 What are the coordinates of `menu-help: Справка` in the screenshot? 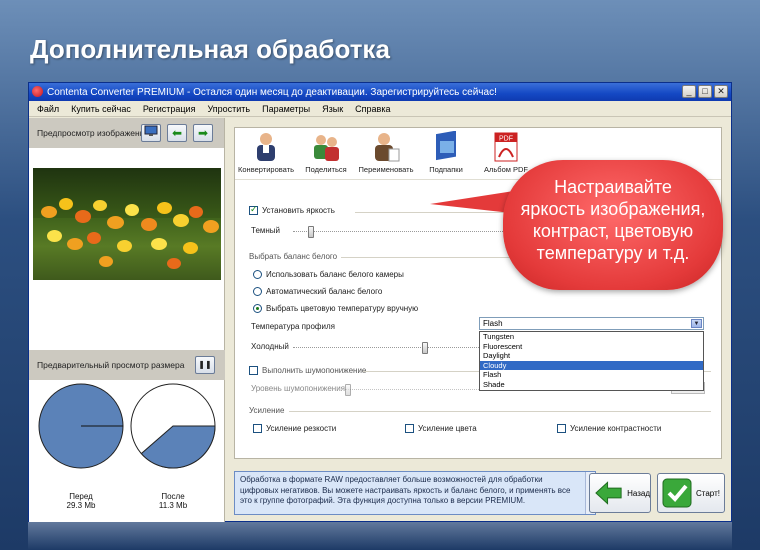 It's located at (372, 109).